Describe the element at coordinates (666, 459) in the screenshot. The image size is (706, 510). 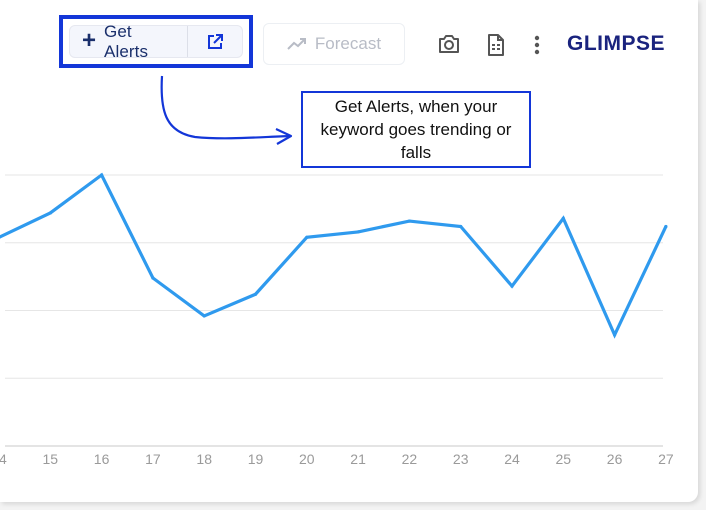
I see `x-tick-label: 27` at that location.